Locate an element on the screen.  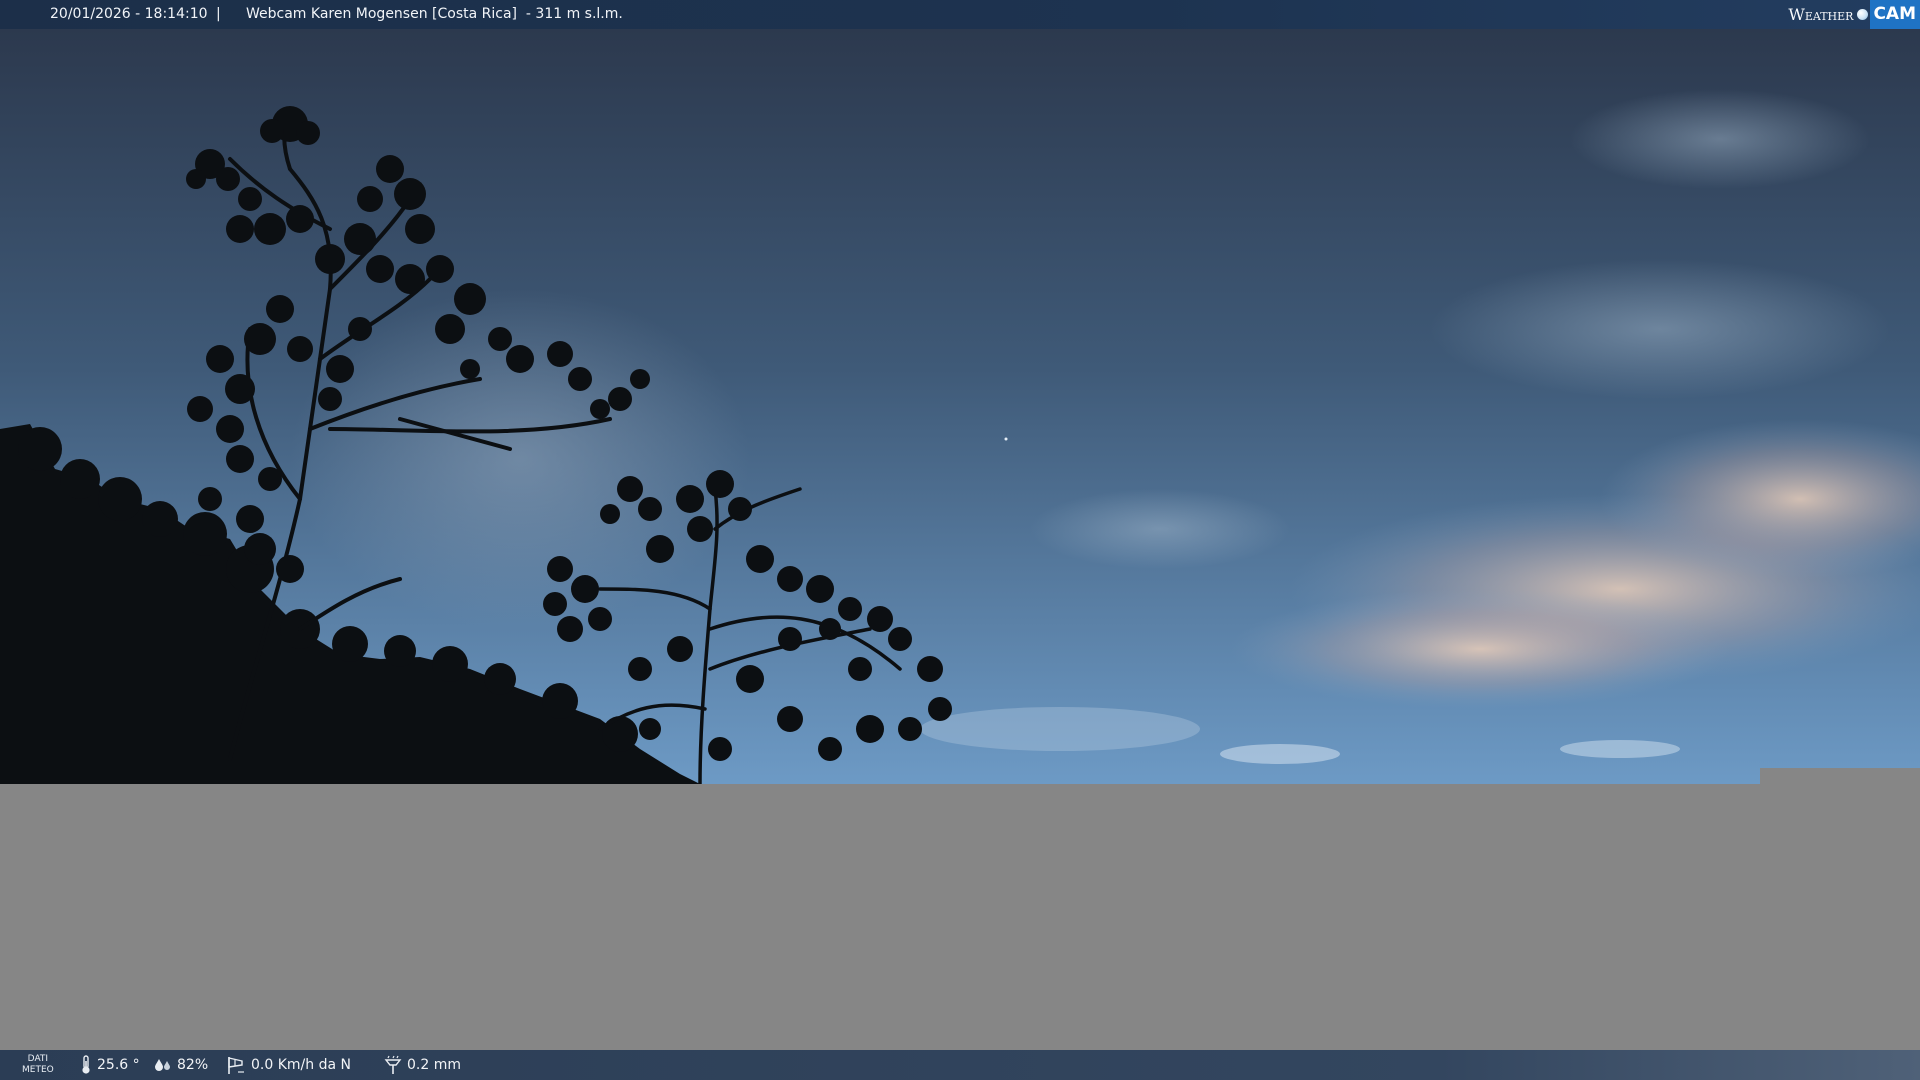
humidity-metric: 82% is located at coordinates (181, 1065).